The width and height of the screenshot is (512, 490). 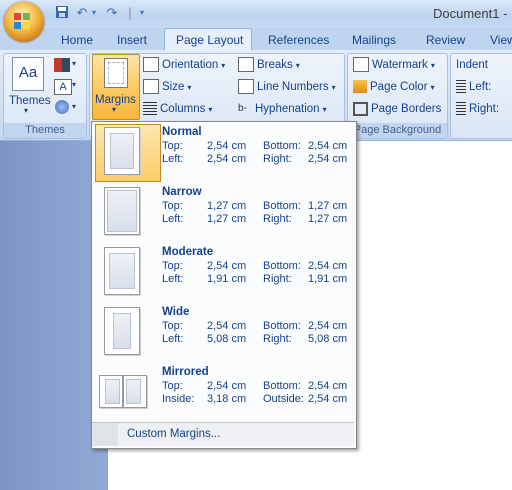 I want to click on page-color-button: Page Color ▾, so click(x=394, y=87).